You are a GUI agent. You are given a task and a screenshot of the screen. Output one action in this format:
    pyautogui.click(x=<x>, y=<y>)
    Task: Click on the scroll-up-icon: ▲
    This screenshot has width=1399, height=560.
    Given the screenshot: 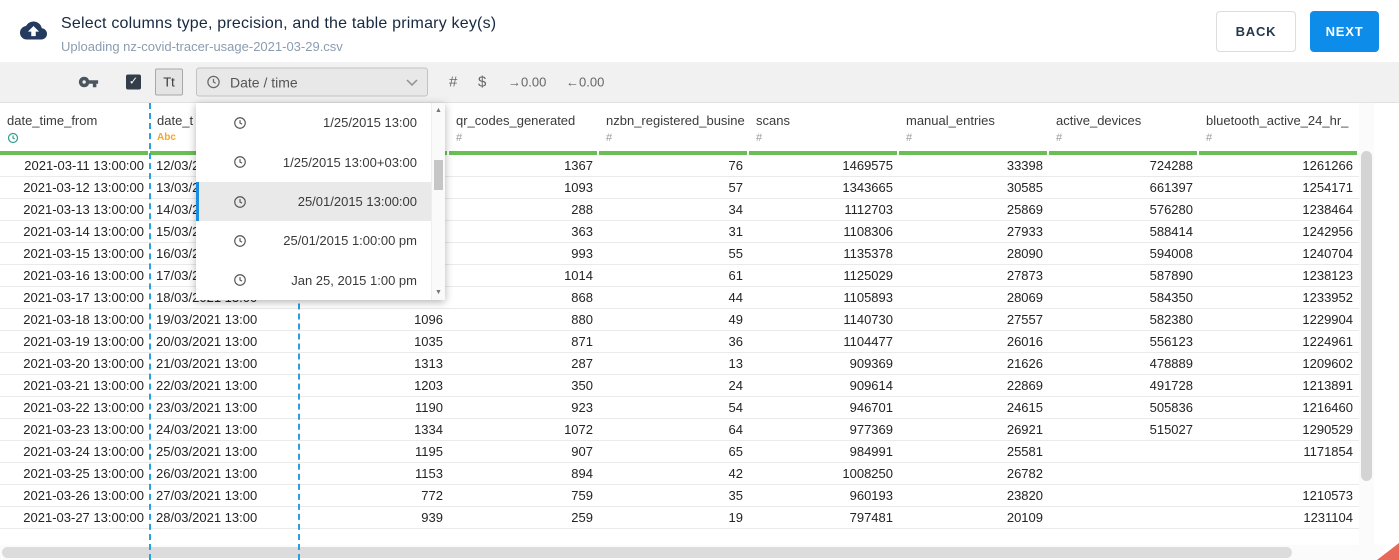 What is the action you would take?
    pyautogui.click(x=438, y=110)
    